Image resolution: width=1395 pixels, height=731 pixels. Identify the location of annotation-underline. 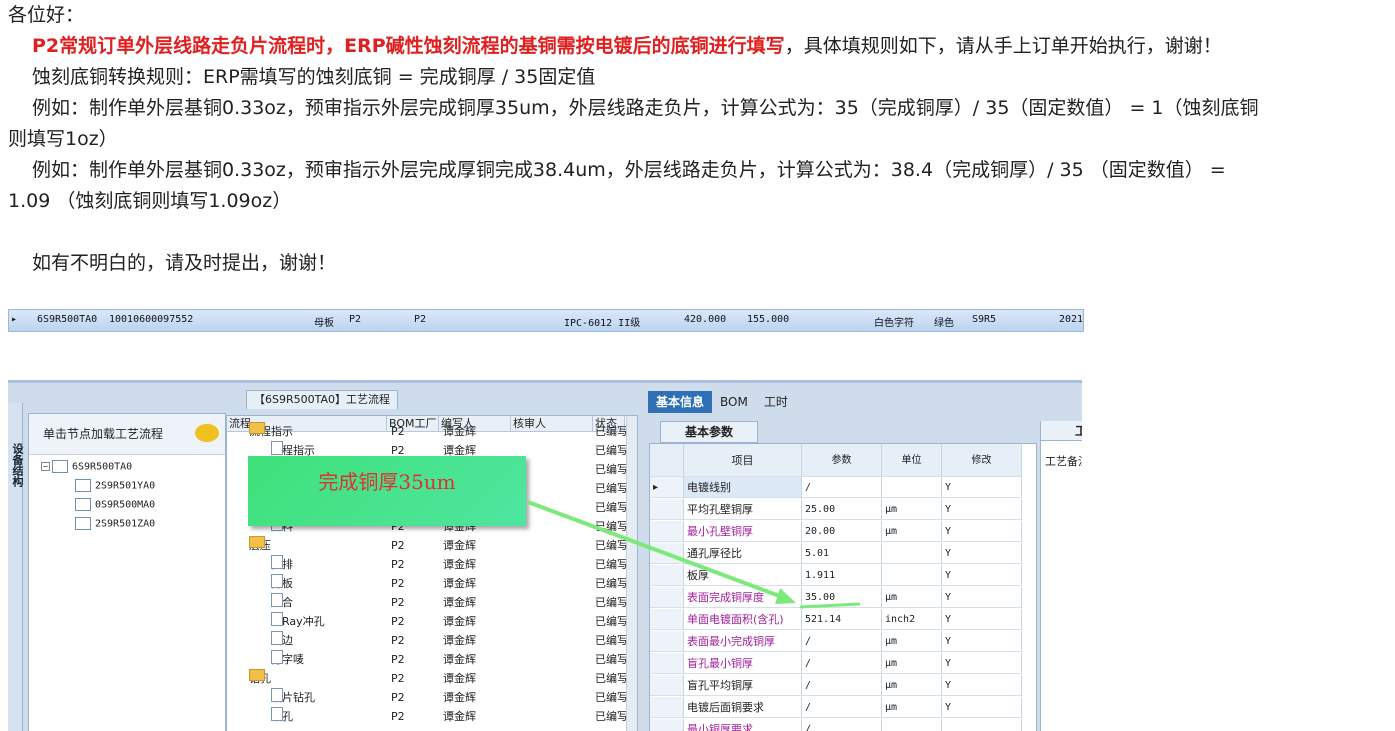
(830, 605).